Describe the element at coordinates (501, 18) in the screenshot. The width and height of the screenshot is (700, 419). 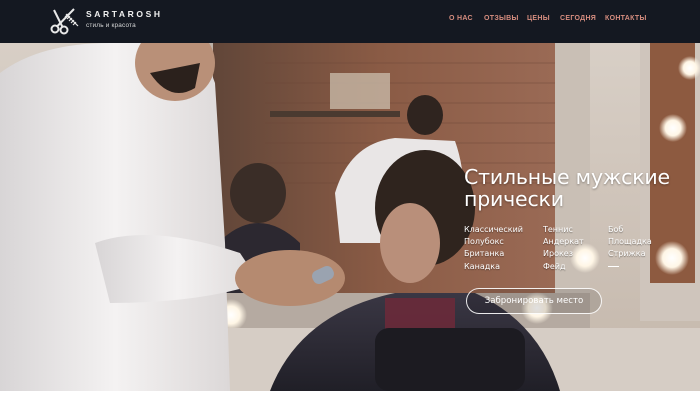
I see `nav-reviews: ОТЗЫВЫ` at that location.